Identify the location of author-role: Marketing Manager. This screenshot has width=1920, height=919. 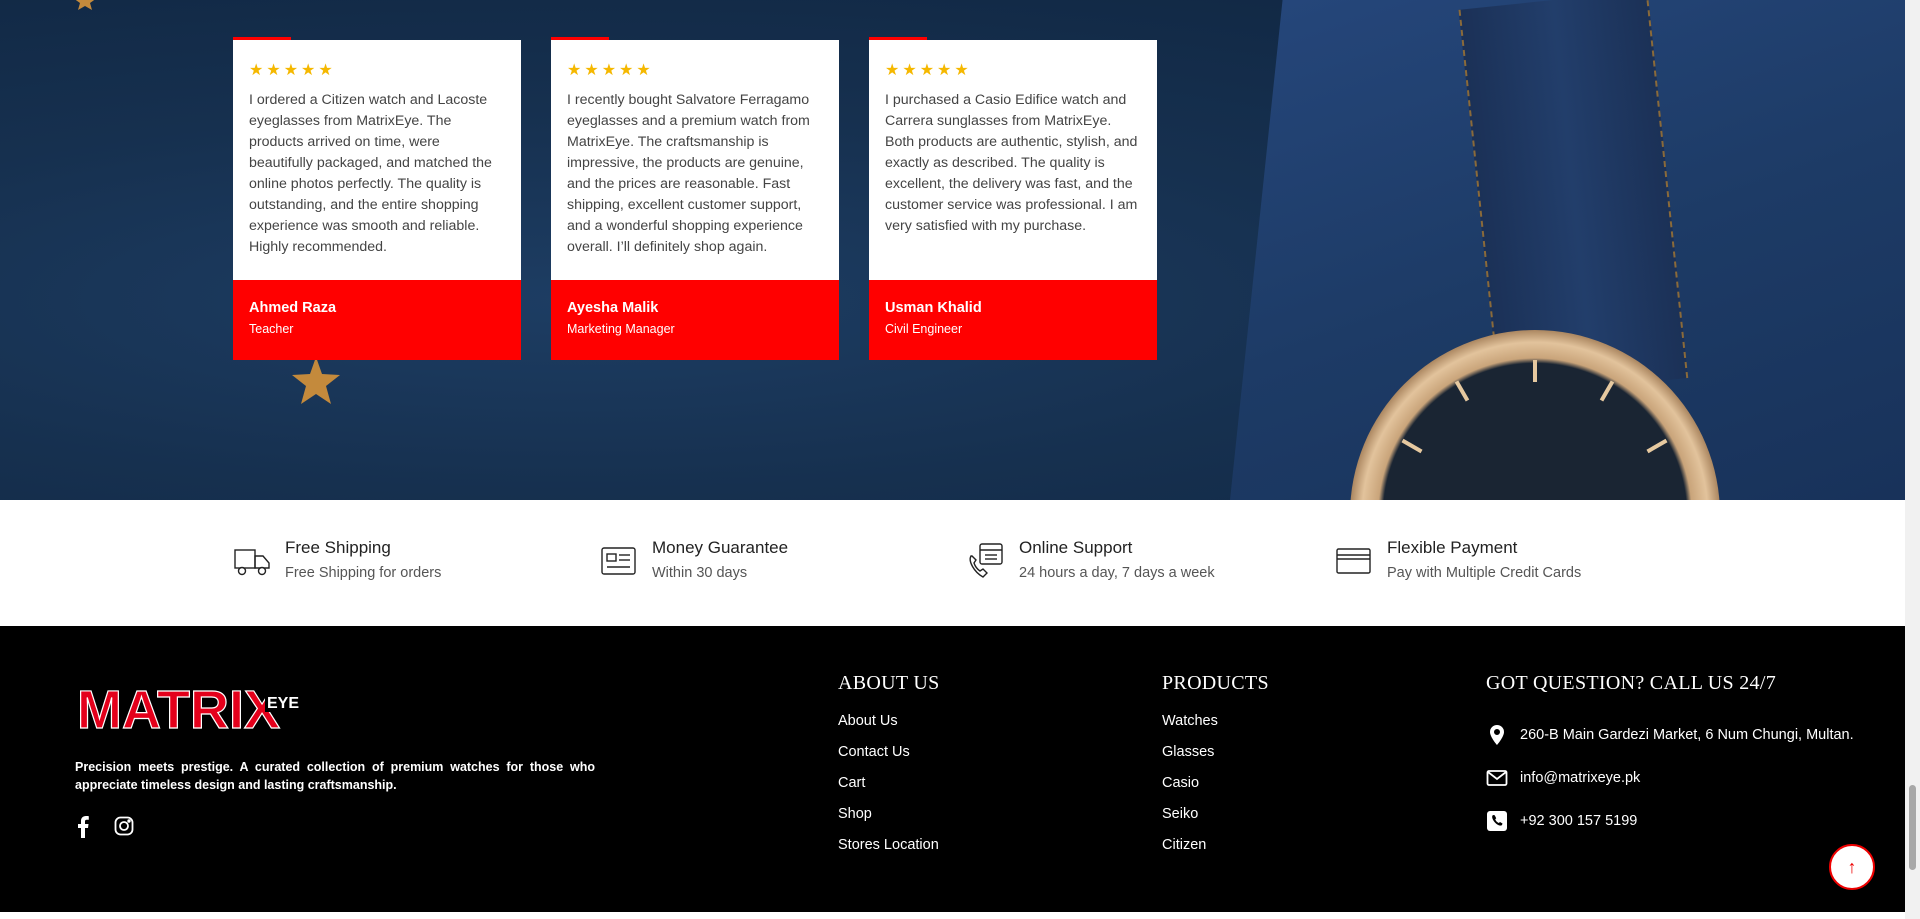
(621, 329).